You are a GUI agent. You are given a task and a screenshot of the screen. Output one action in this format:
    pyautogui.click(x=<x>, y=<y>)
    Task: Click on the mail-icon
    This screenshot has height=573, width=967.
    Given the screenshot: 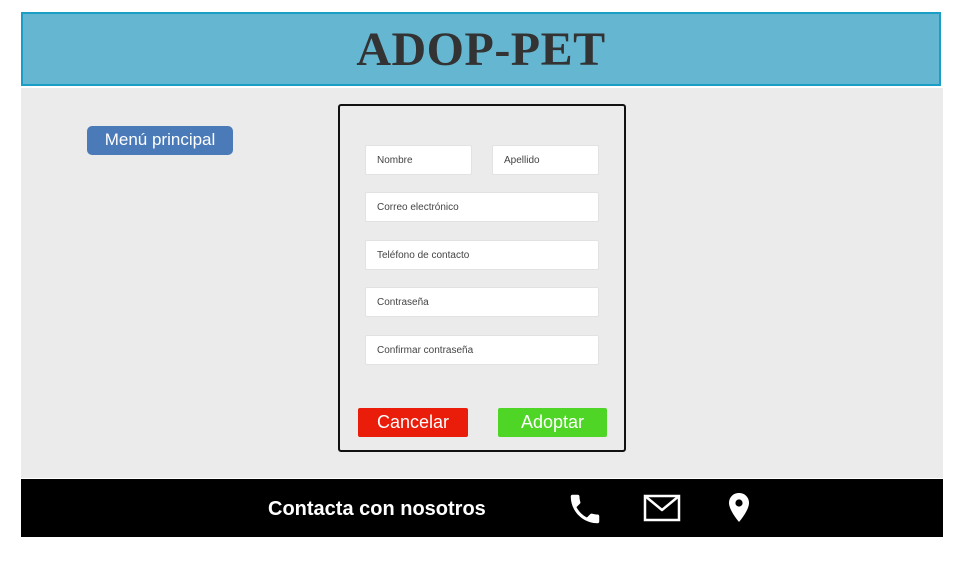 What is the action you would take?
    pyautogui.click(x=662, y=510)
    